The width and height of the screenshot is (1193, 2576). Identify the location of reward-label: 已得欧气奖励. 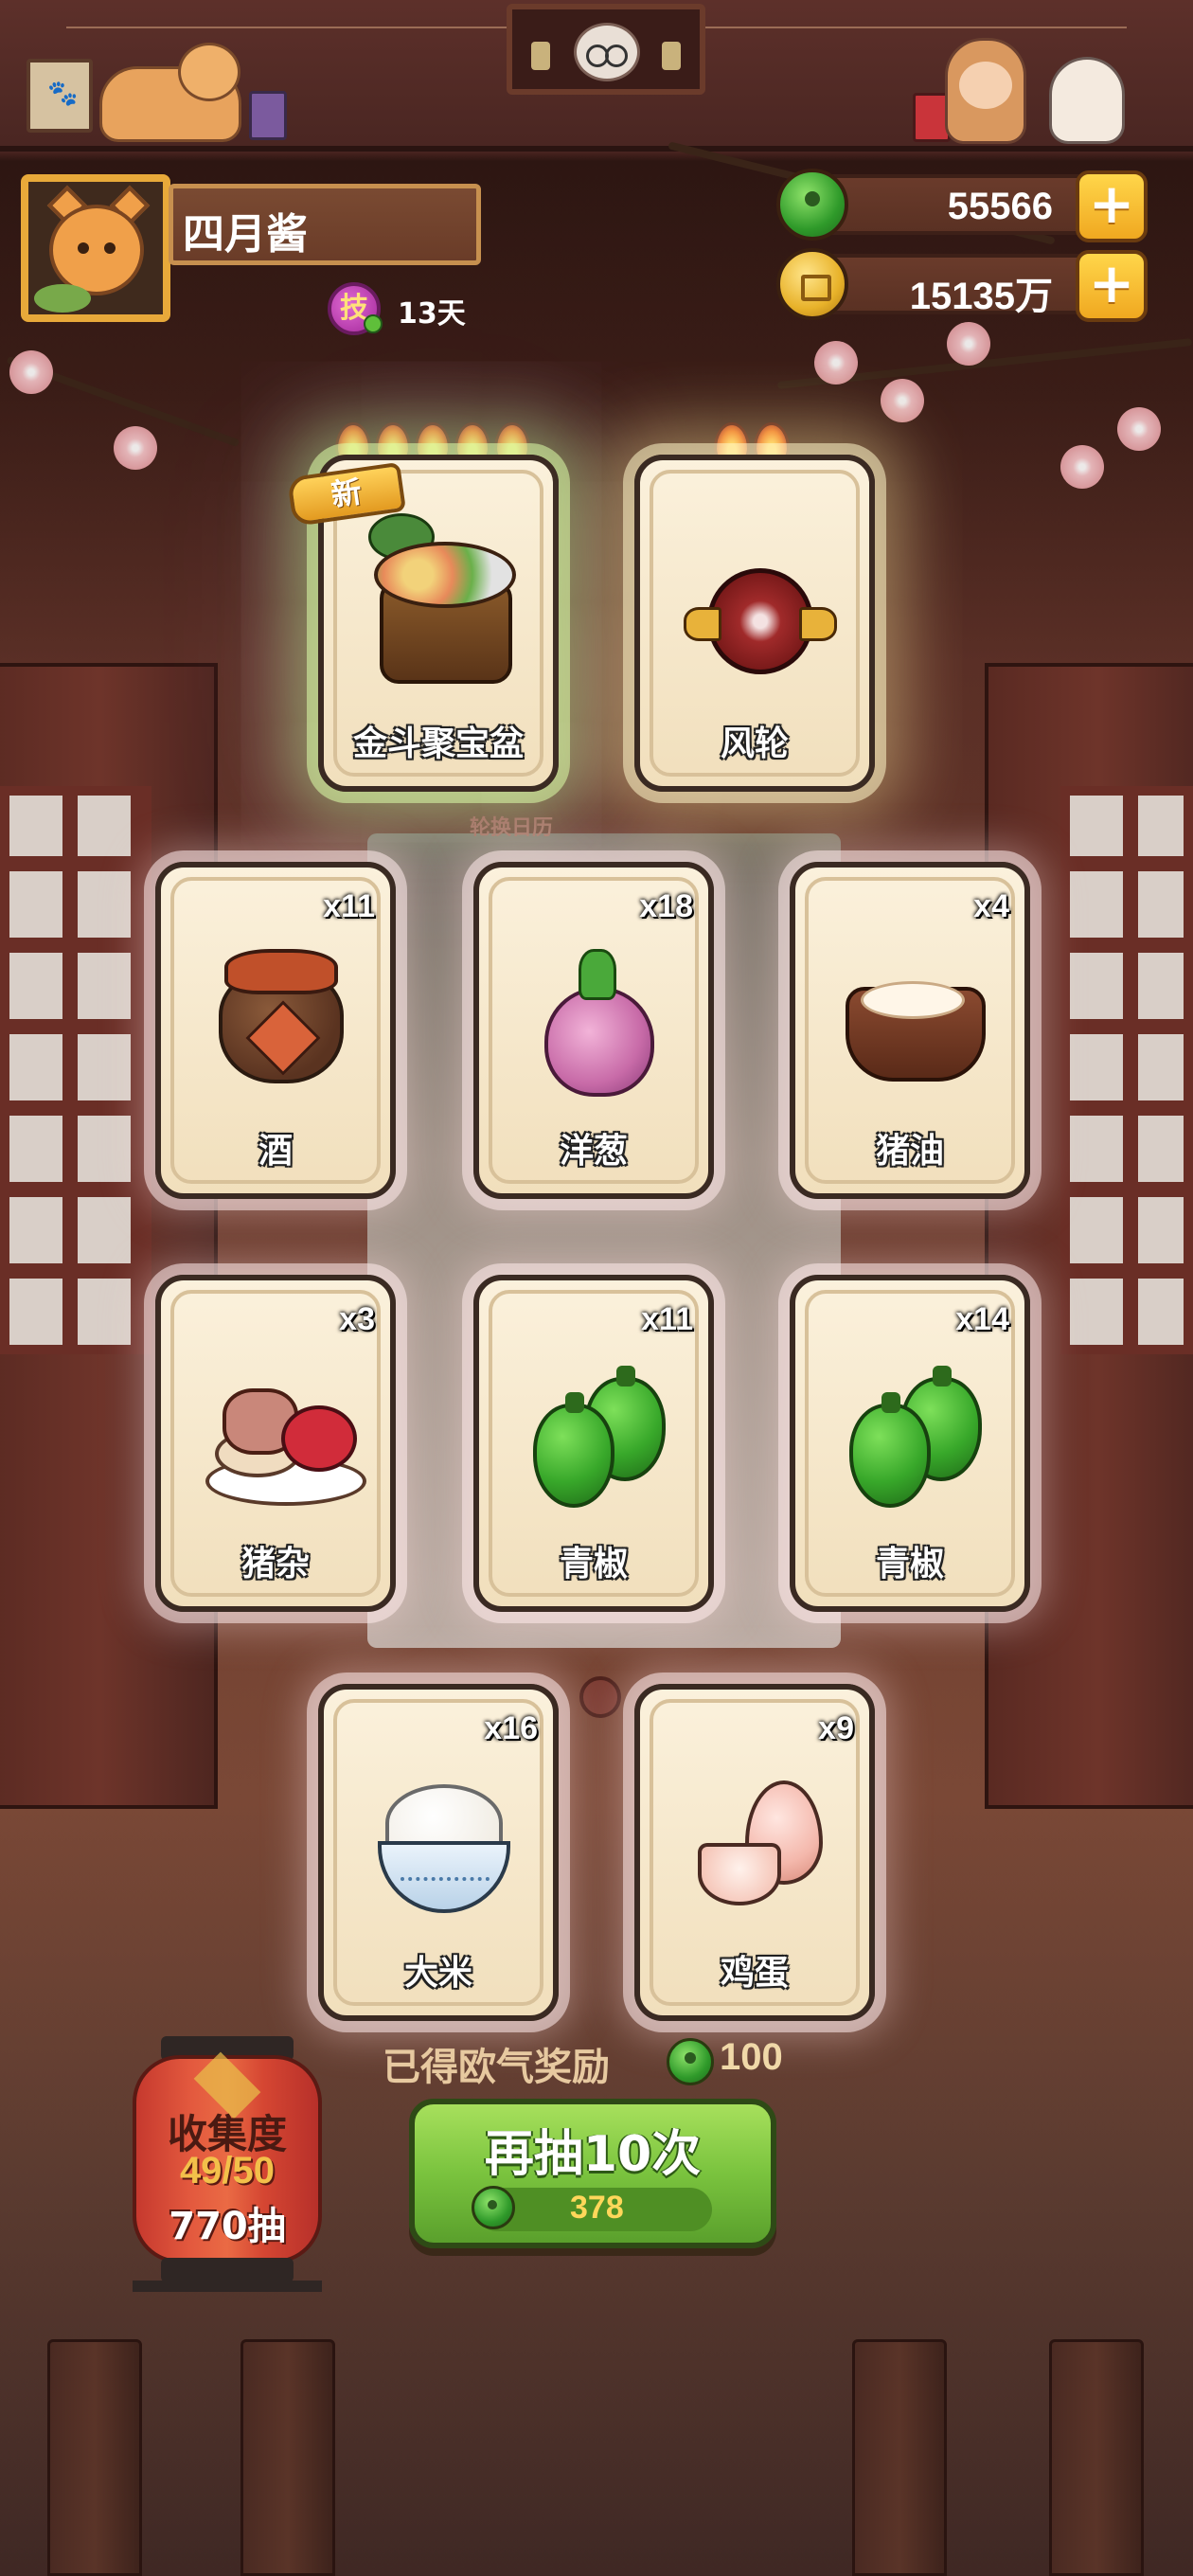
(496, 2067).